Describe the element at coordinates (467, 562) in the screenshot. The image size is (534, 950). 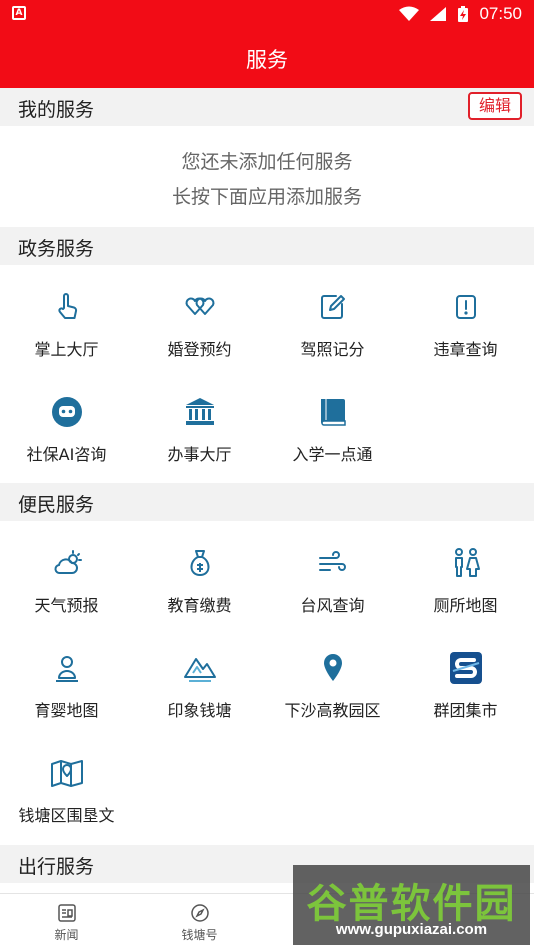
I see `restroom-icon` at that location.